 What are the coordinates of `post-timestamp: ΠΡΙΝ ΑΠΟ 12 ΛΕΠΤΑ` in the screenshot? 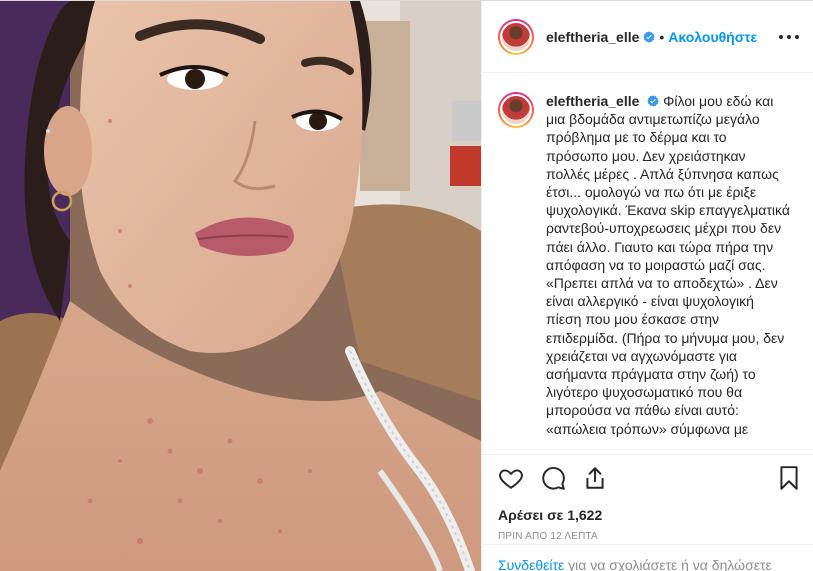 It's located at (647, 536).